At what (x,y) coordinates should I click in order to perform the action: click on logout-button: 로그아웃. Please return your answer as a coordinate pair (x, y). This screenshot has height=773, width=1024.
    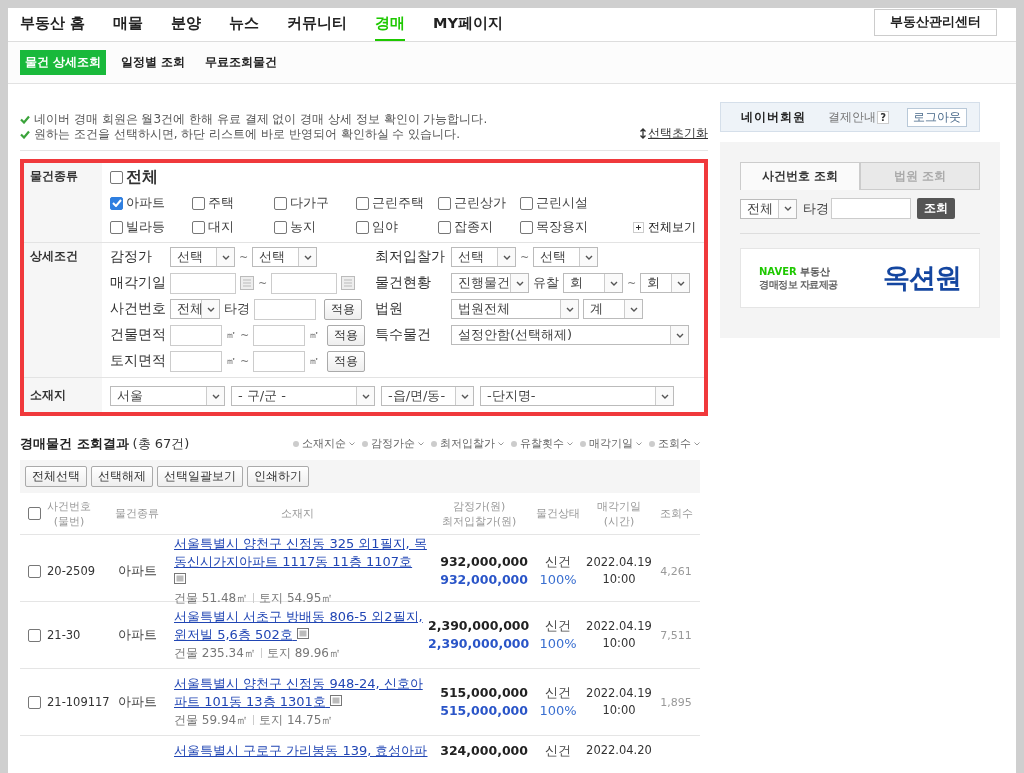
    Looking at the image, I should click on (937, 117).